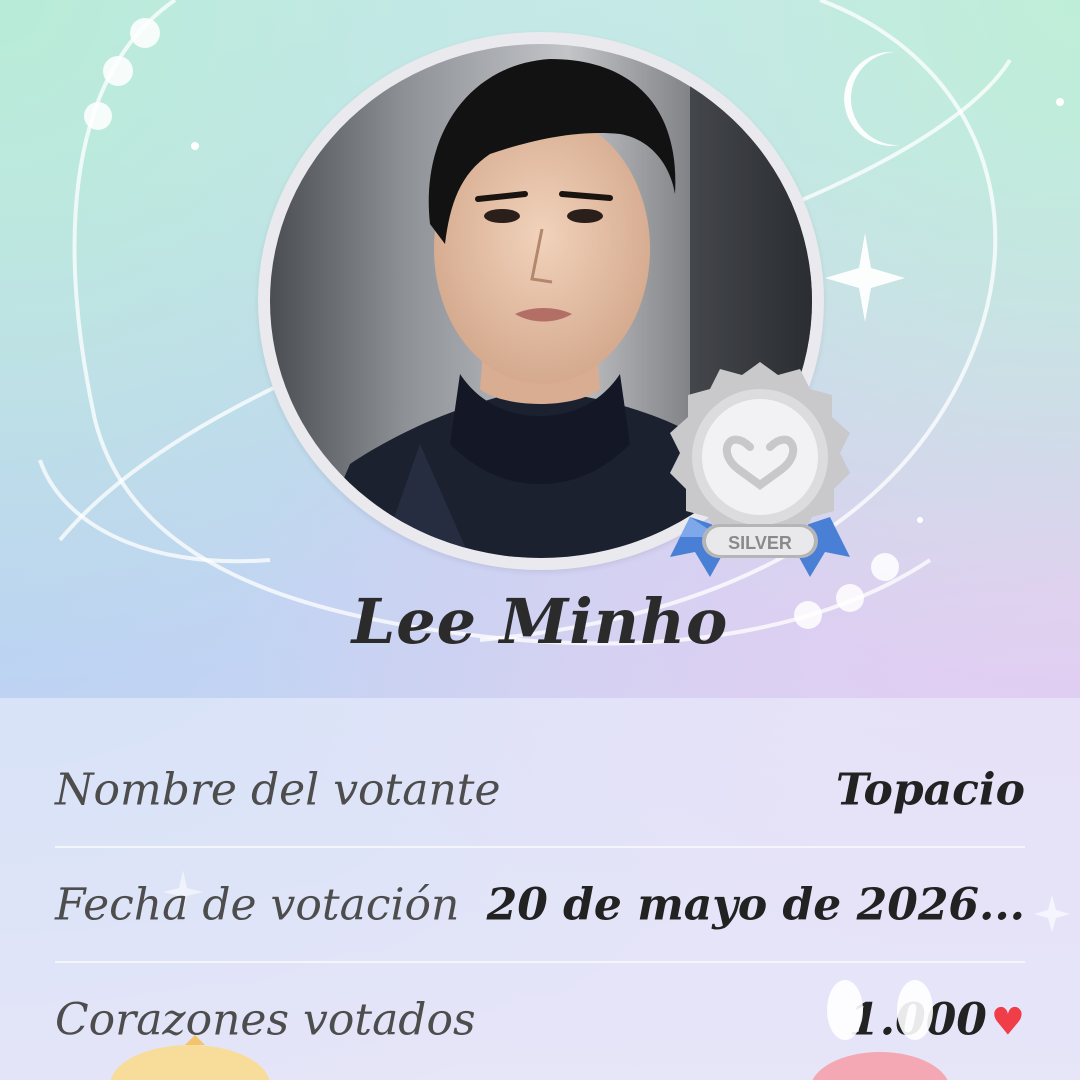 The width and height of the screenshot is (1080, 1080). What do you see at coordinates (529, 1030) in the screenshot?
I see `decorative-characters` at bounding box center [529, 1030].